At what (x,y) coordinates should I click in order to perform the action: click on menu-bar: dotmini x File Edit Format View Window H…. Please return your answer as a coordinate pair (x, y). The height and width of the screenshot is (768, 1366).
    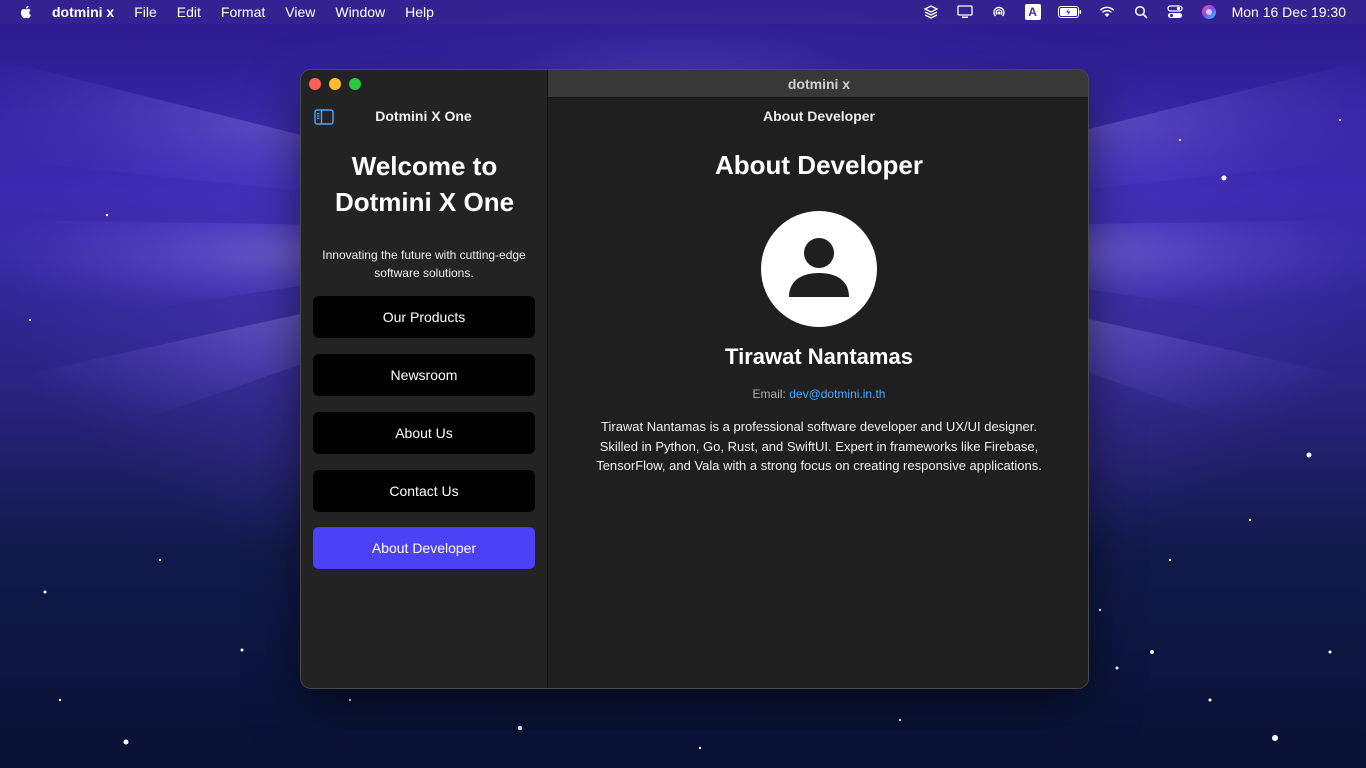
    Looking at the image, I should click on (683, 12).